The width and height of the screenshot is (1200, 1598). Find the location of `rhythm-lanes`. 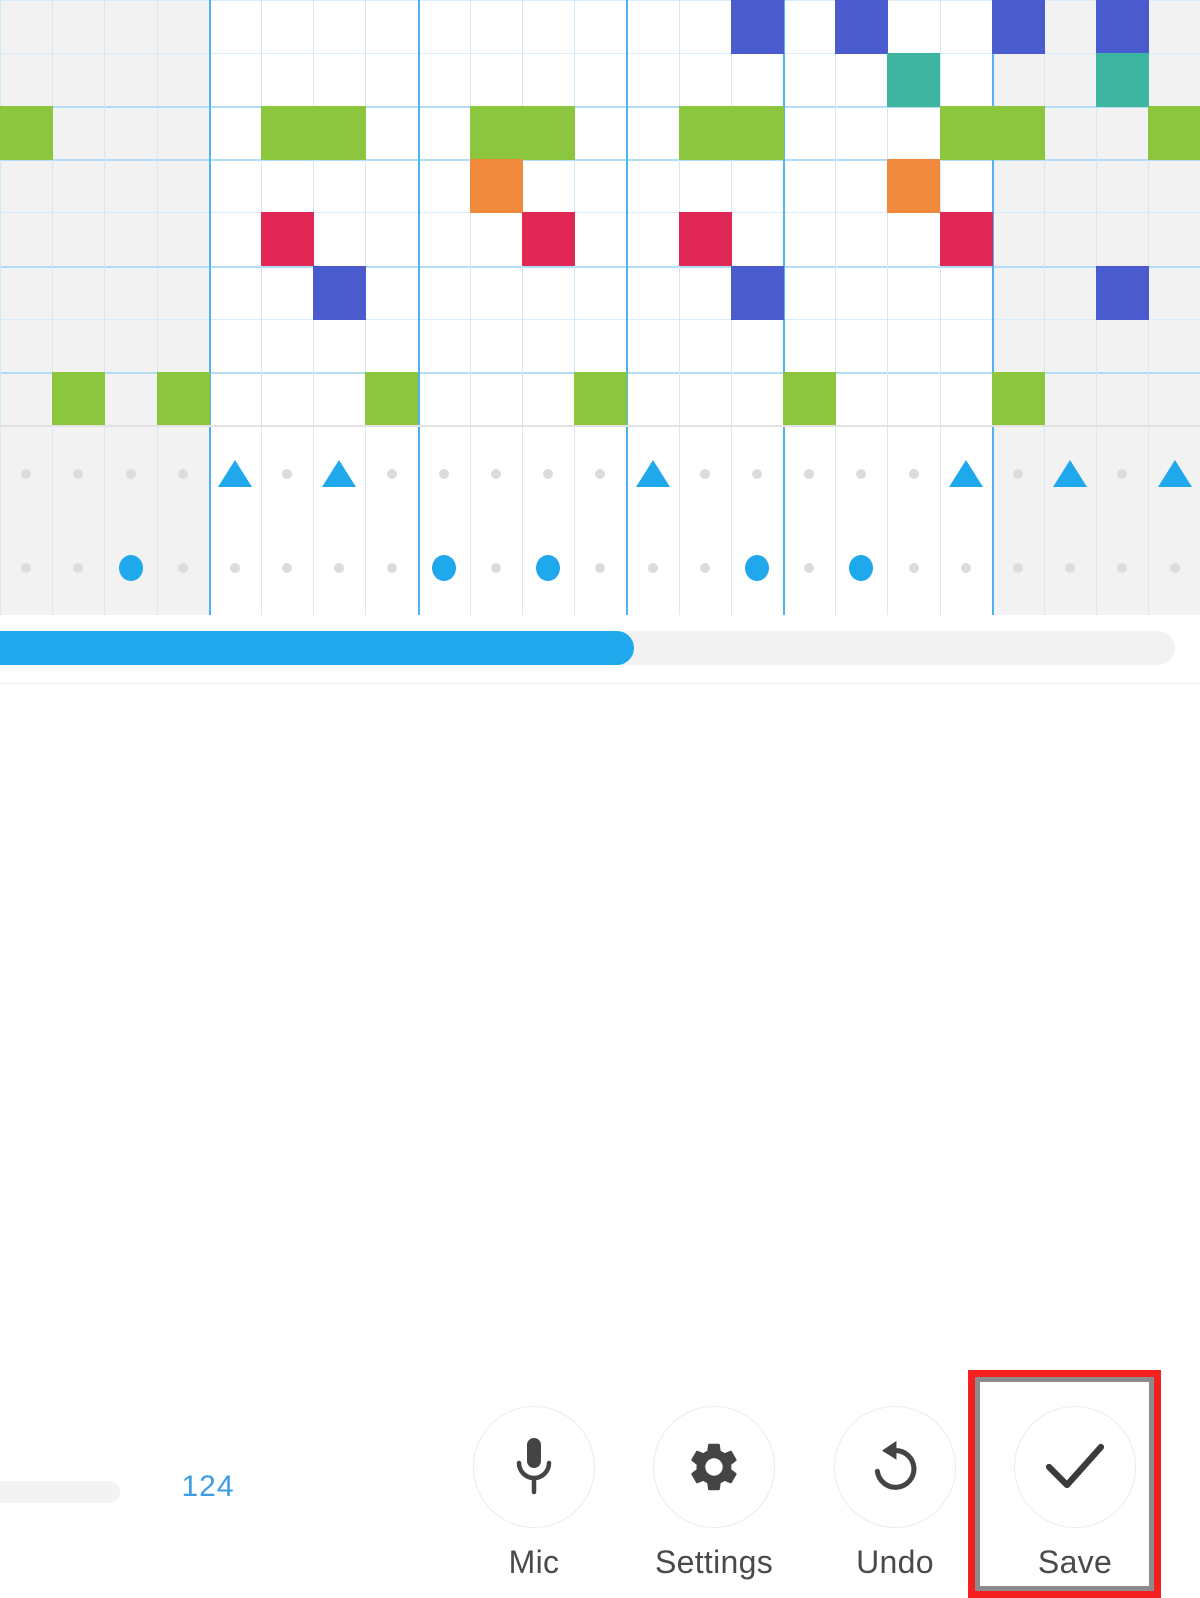

rhythm-lanes is located at coordinates (600, 520).